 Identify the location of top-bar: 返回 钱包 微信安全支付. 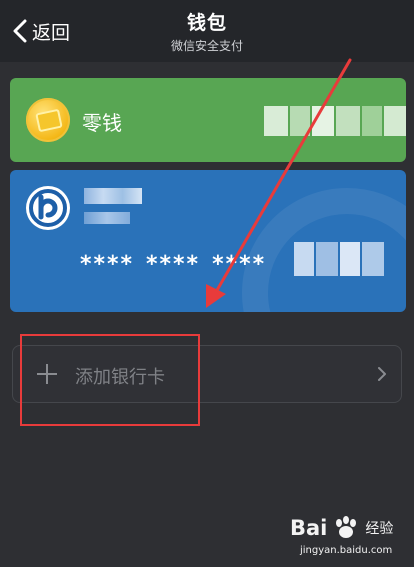
(207, 31).